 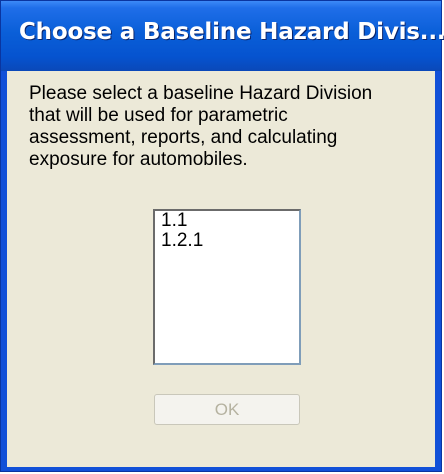 I want to click on ok-button: OK, so click(x=227, y=409).